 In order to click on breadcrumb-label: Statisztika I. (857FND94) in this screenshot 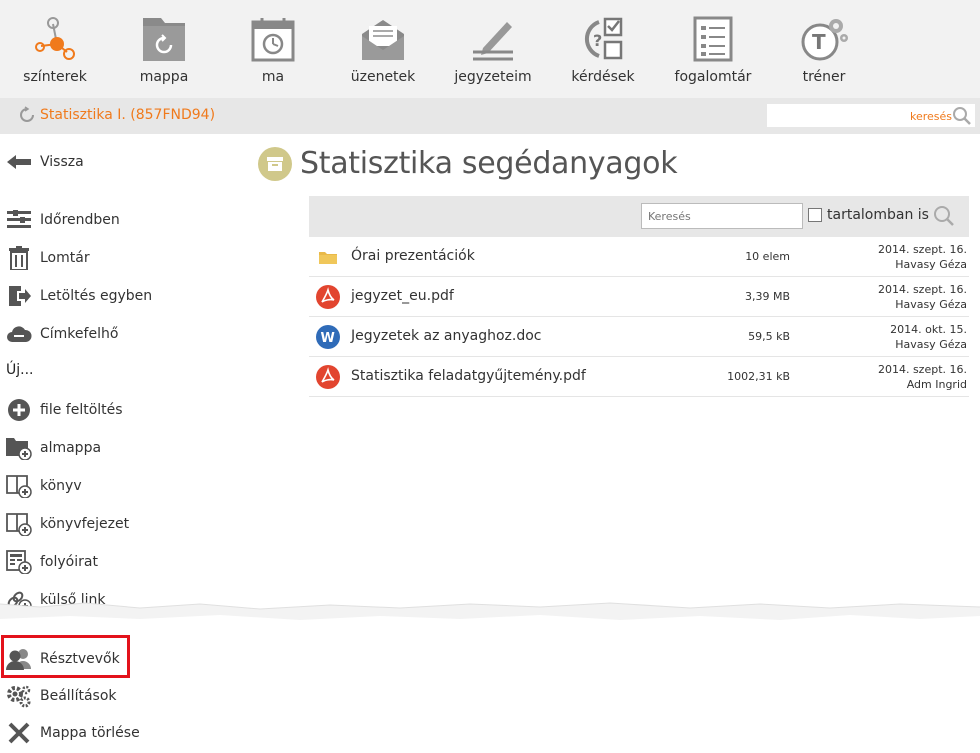, I will do `click(128, 115)`.